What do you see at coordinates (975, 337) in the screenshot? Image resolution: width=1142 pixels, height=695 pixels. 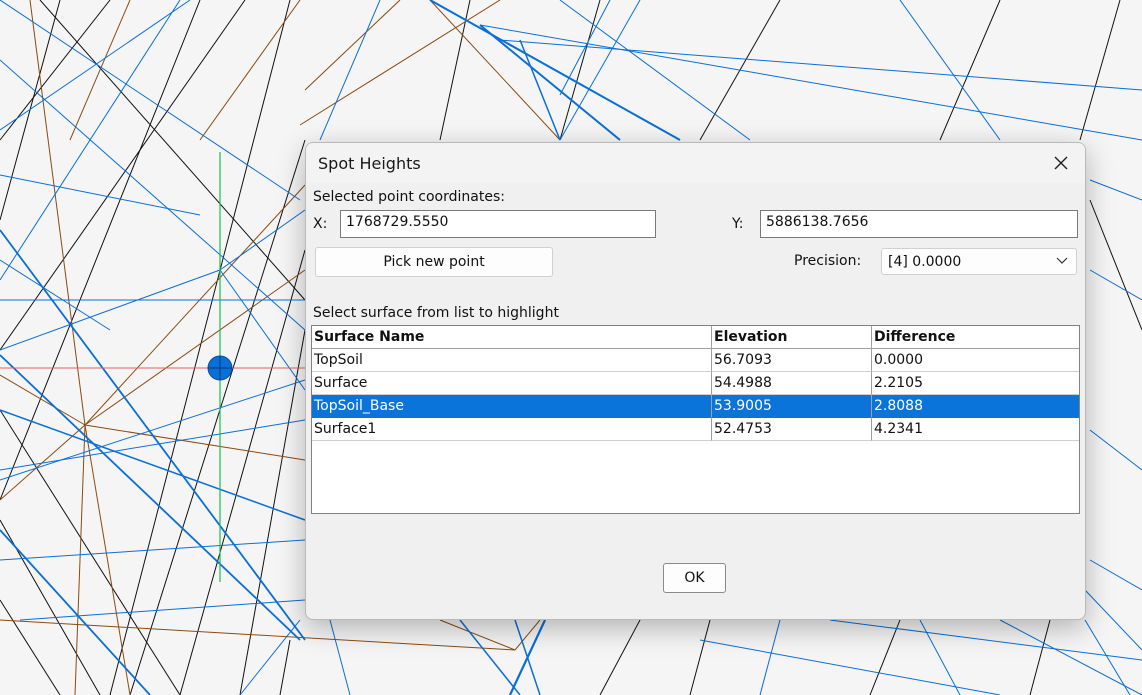 I see `column-header-difference: Difference` at bounding box center [975, 337].